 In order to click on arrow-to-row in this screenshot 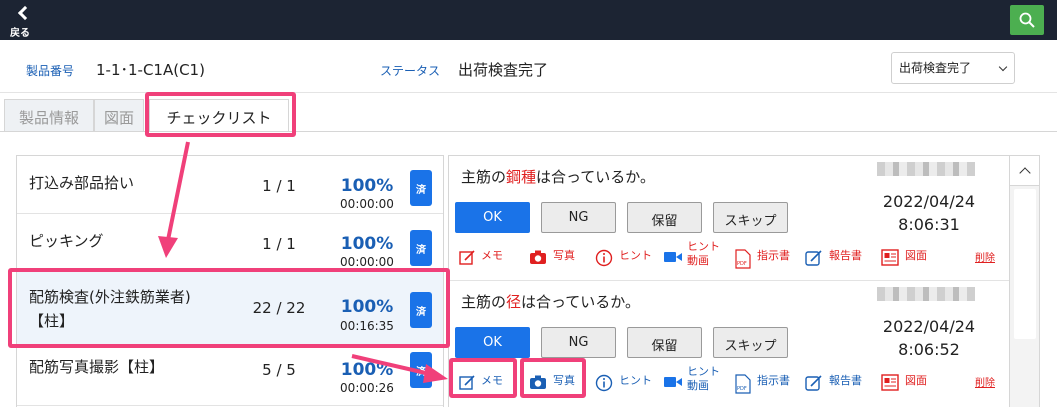, I will do `click(178, 191)`.